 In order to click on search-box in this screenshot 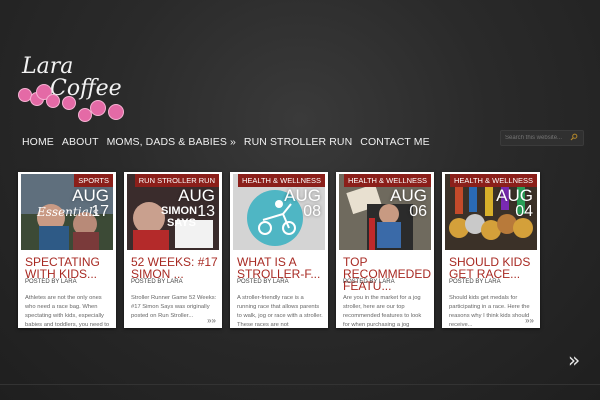, I will do `click(542, 138)`.